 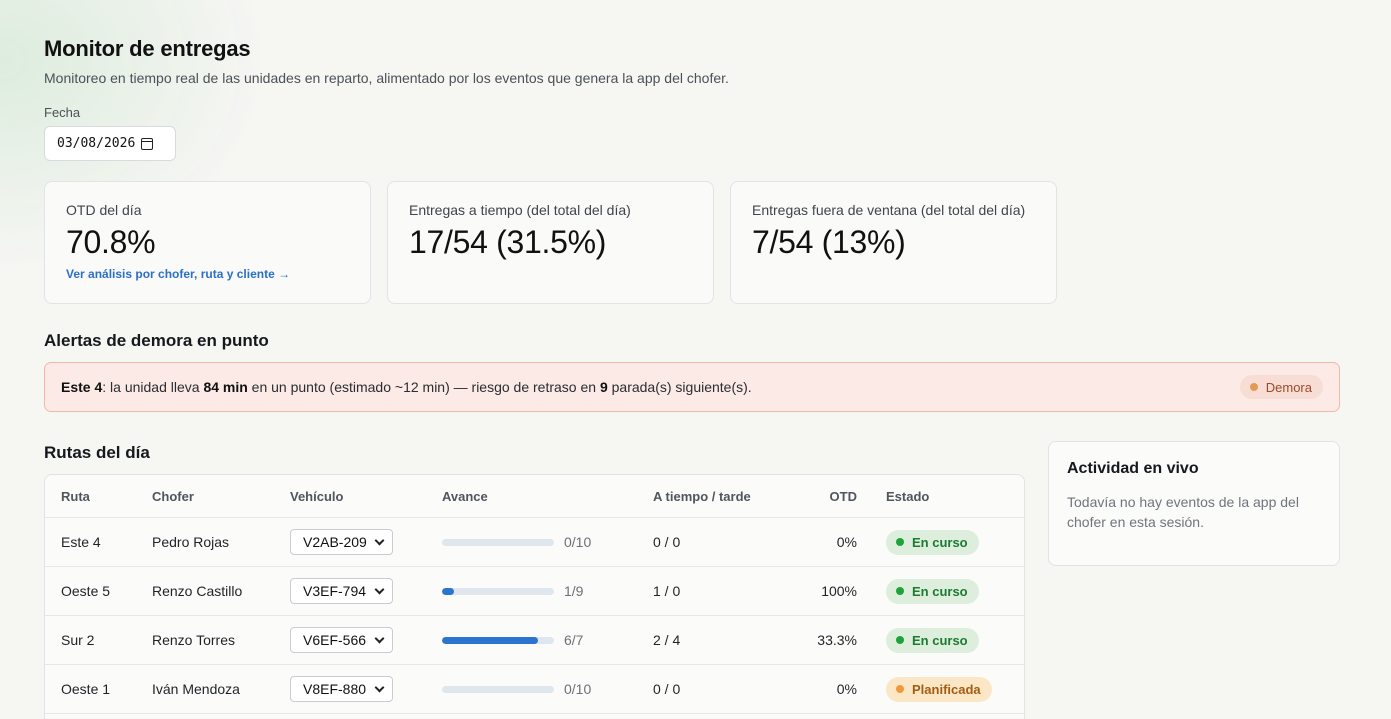 I want to click on date-input: 03/08/2026, so click(x=110, y=143).